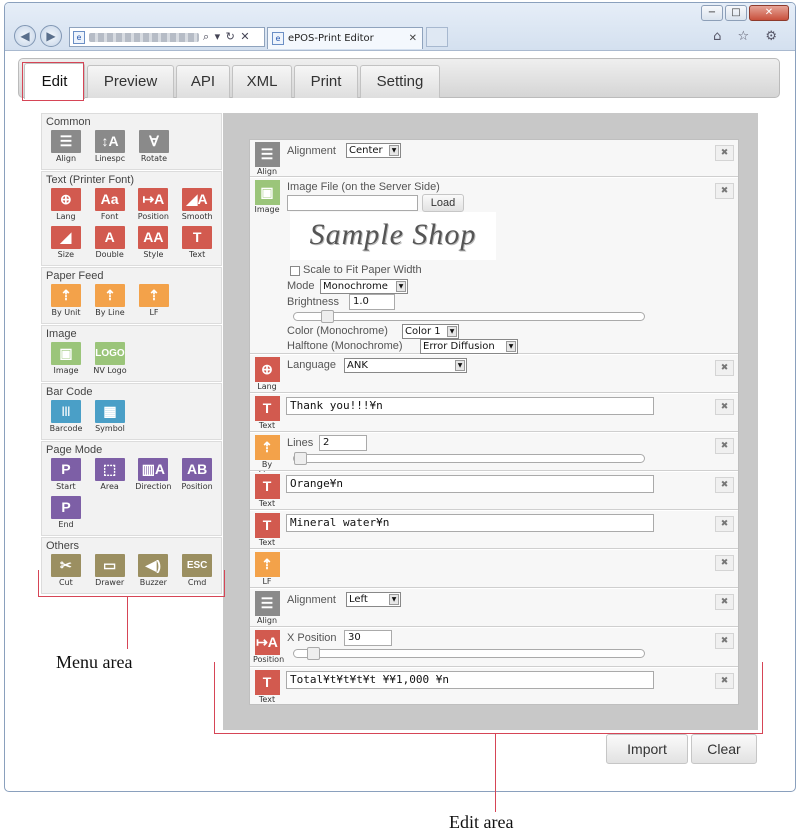  I want to click on mode-select: Monochrome ▼, so click(364, 286).